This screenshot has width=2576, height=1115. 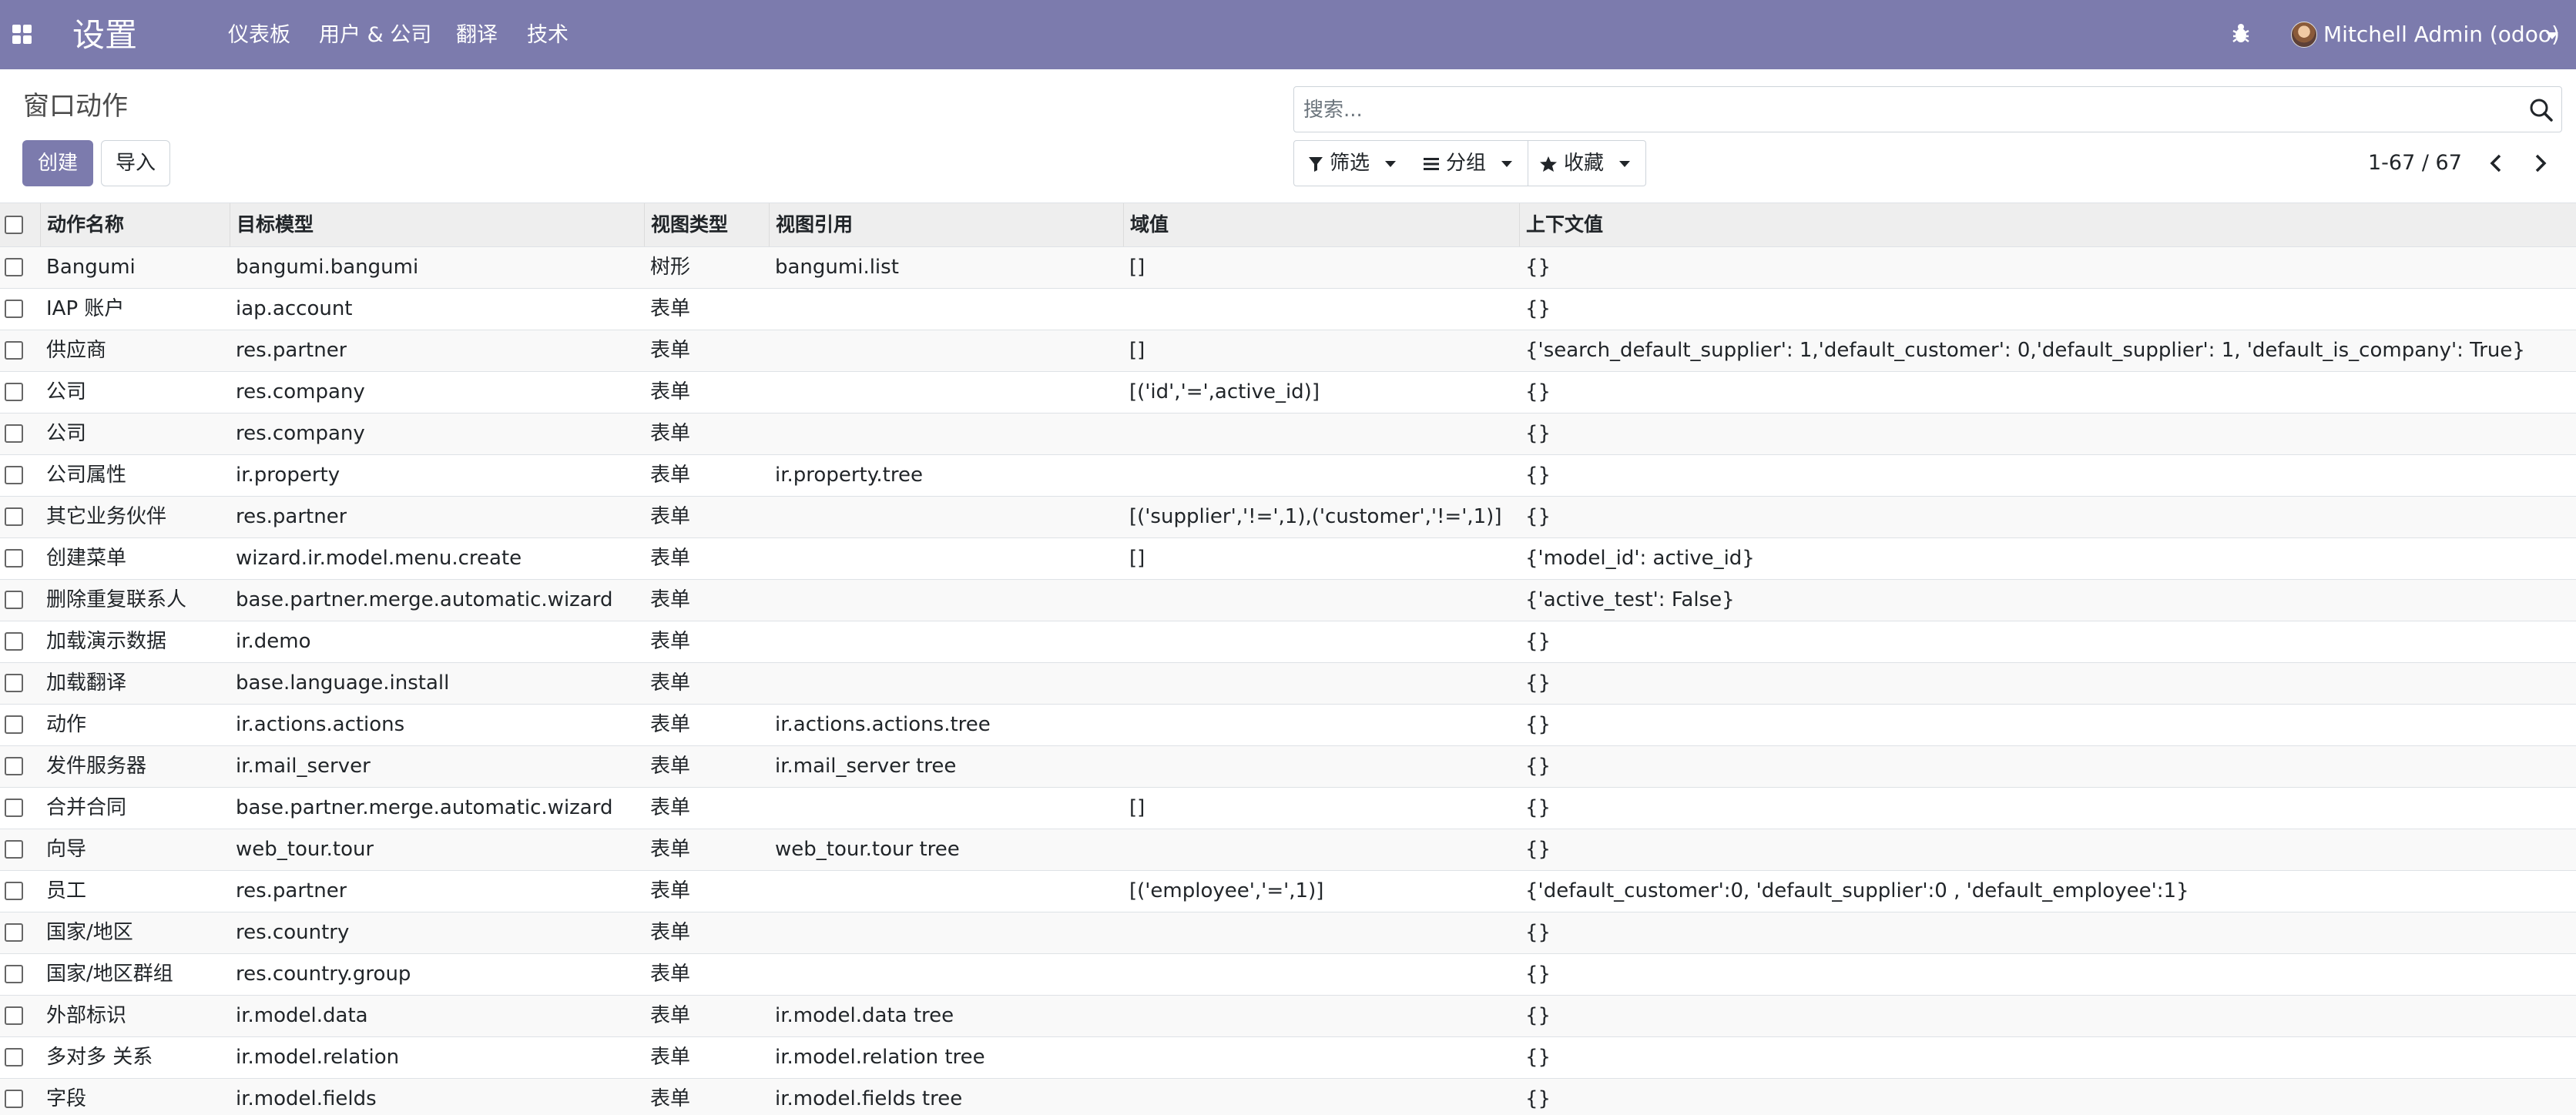 What do you see at coordinates (706, 224) in the screenshot?
I see `column-header-view-type: 视图类型` at bounding box center [706, 224].